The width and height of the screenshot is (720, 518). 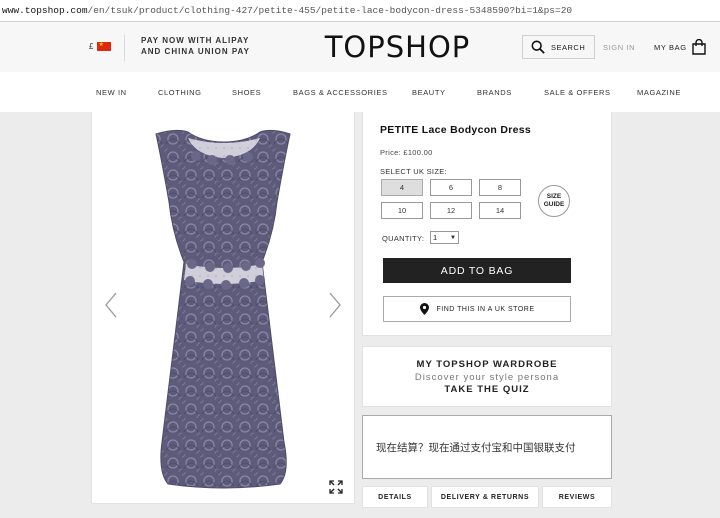 What do you see at coordinates (402, 187) in the screenshot?
I see `size-option-4: 4` at bounding box center [402, 187].